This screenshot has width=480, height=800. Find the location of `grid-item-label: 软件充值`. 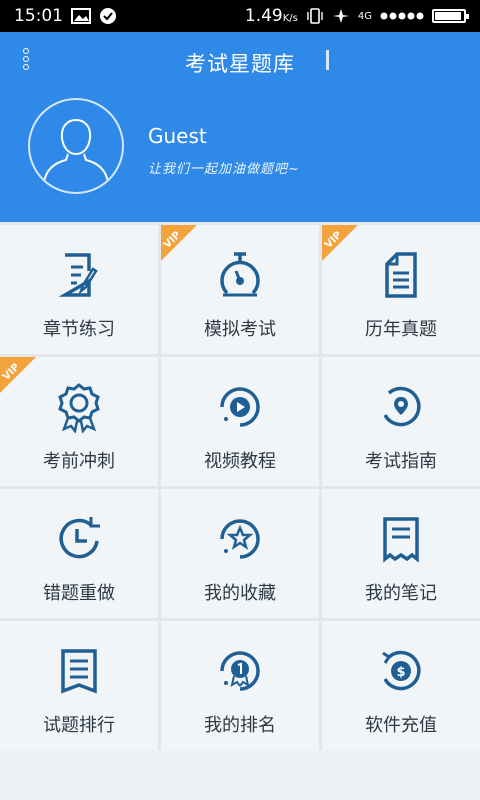

grid-item-label: 软件充值 is located at coordinates (401, 725).